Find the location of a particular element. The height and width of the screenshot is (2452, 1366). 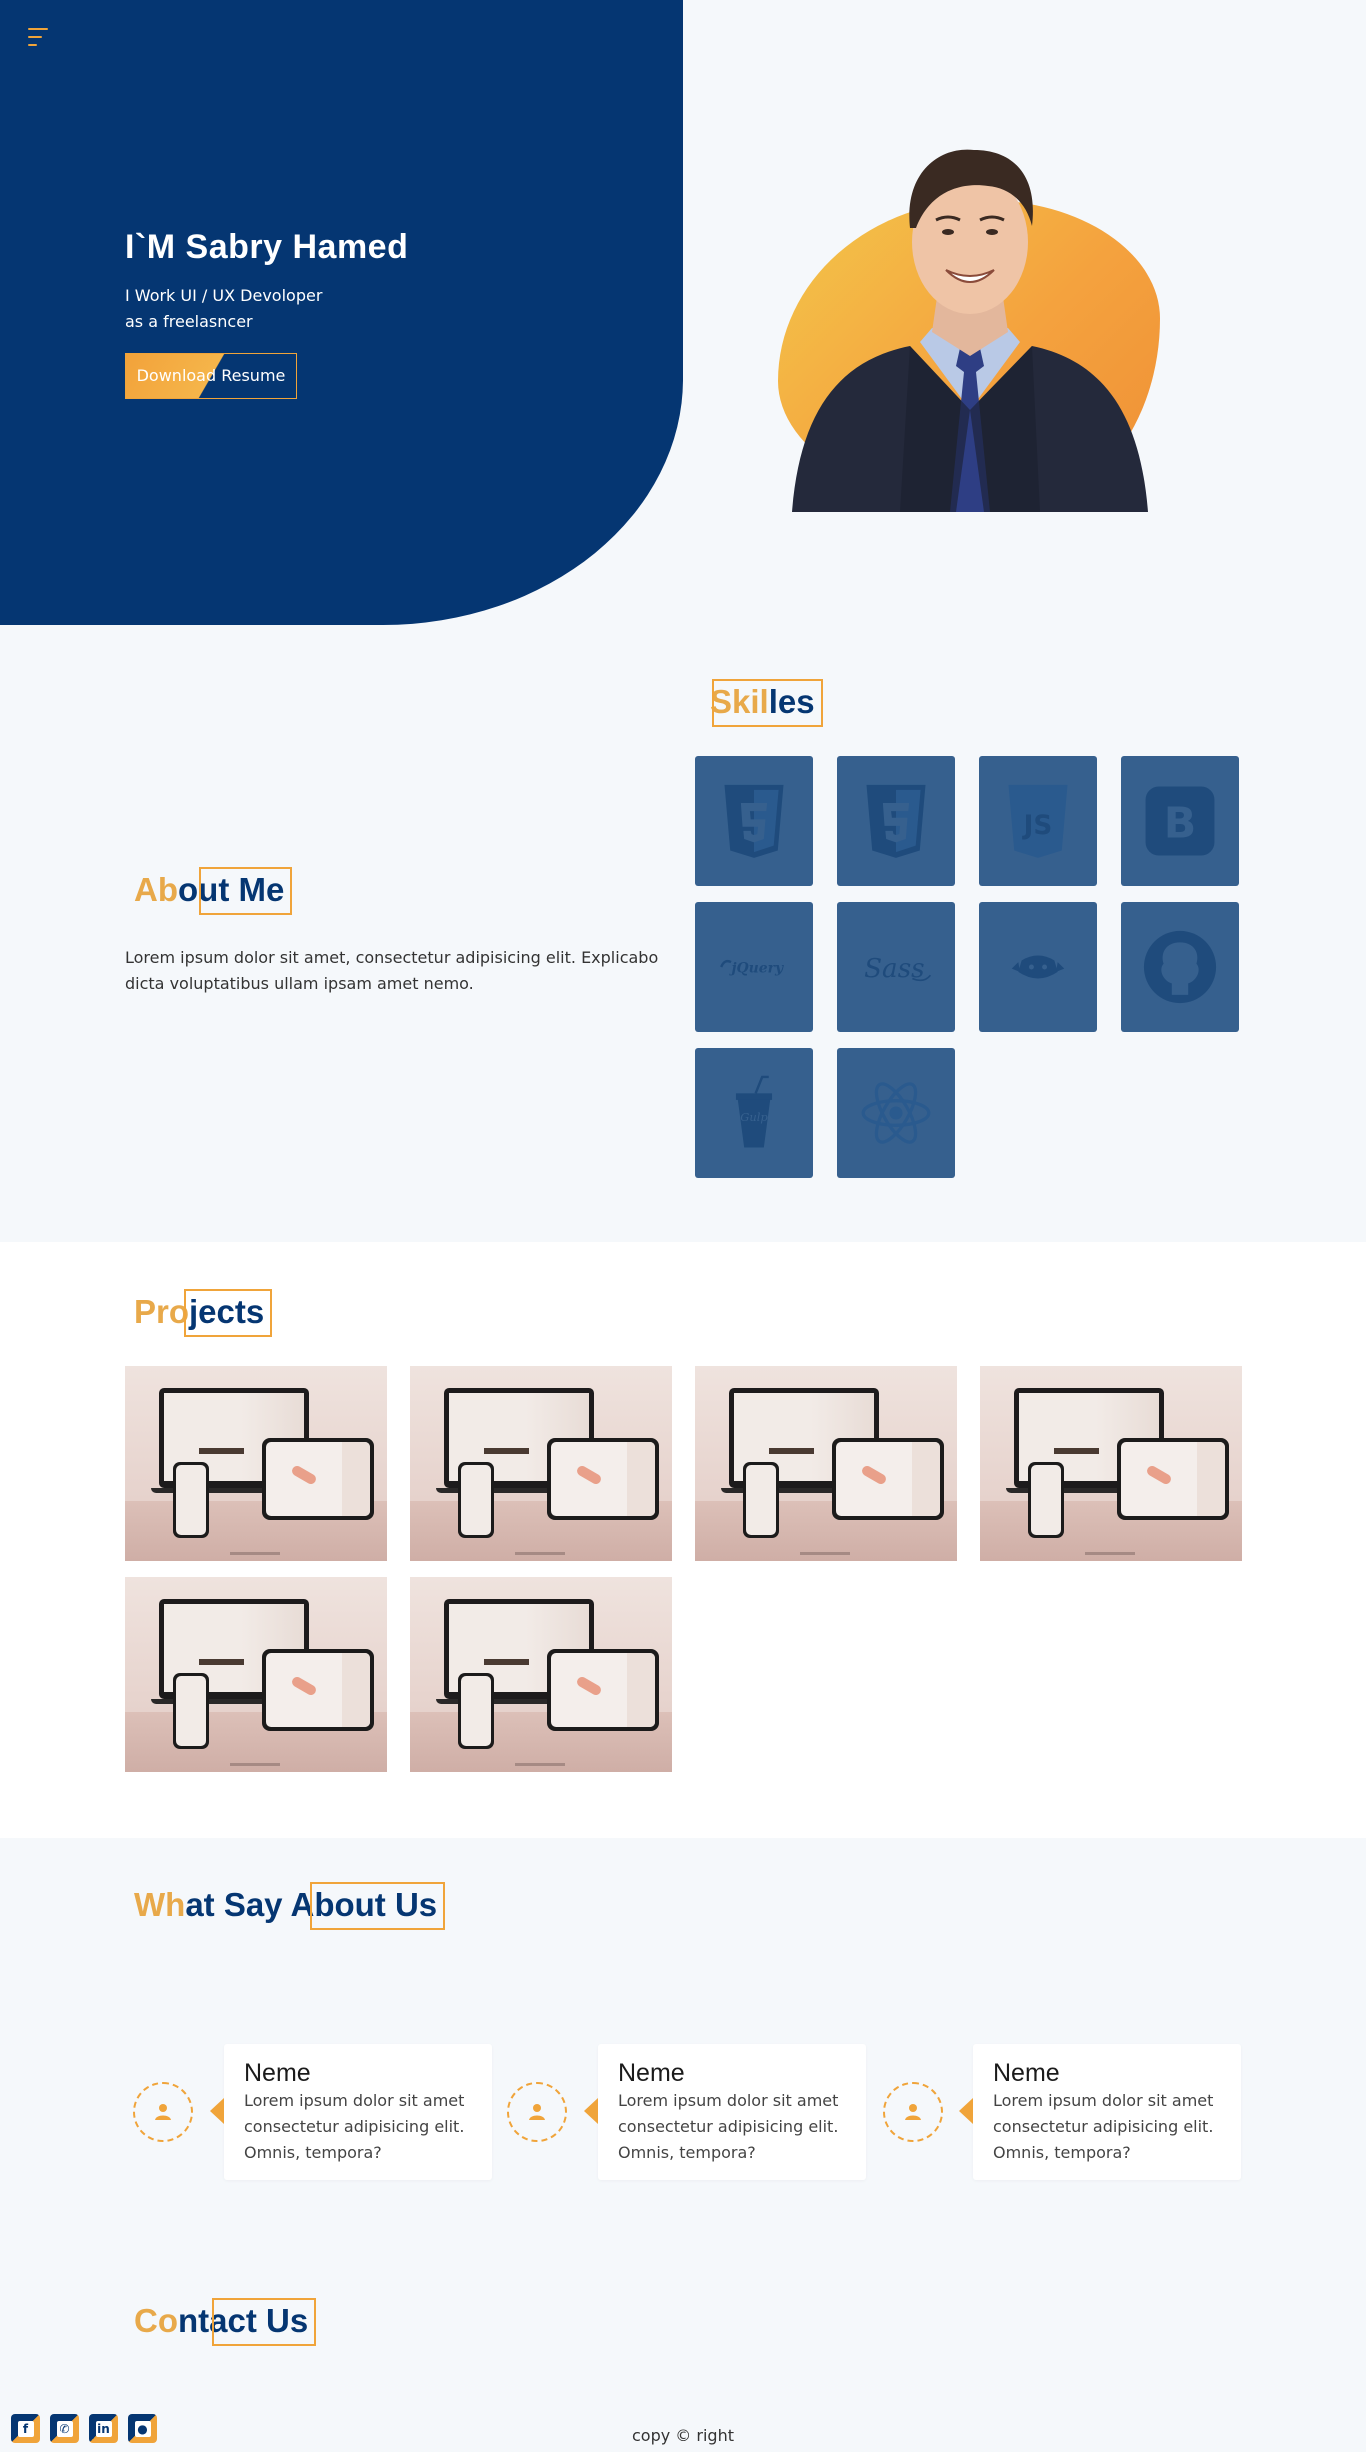

contact-title: Contact Us is located at coordinates (220, 2322).